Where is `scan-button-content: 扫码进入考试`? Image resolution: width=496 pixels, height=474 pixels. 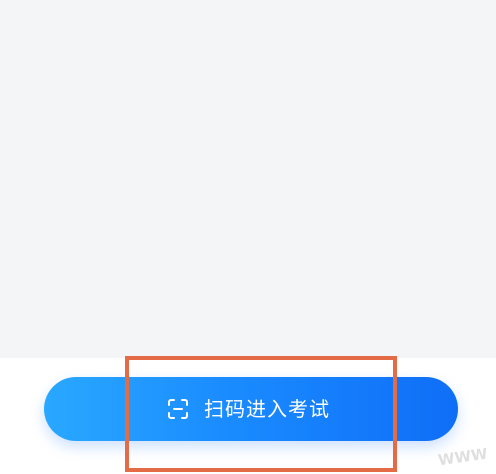
scan-button-content: 扫码进入考试 is located at coordinates (248, 409).